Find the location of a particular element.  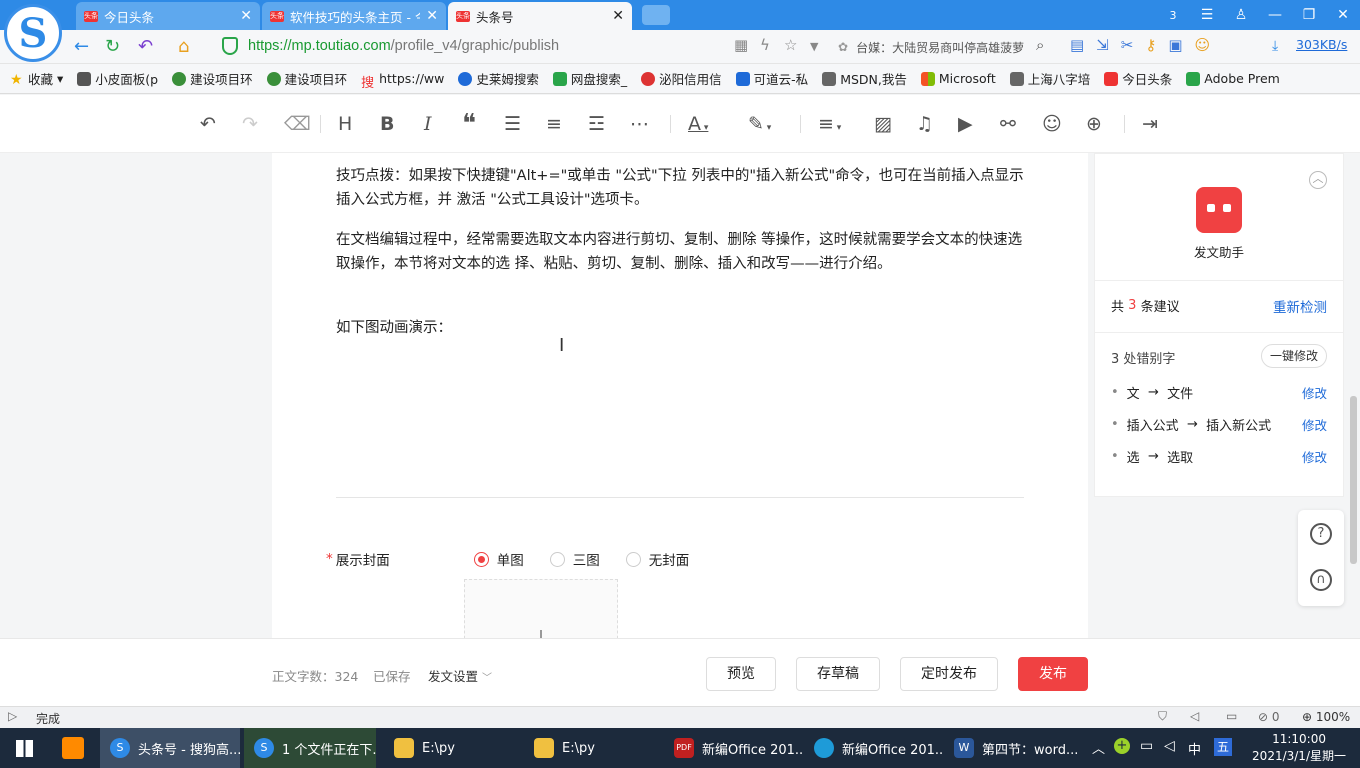

image-icon: ▨ is located at coordinates (883, 124).